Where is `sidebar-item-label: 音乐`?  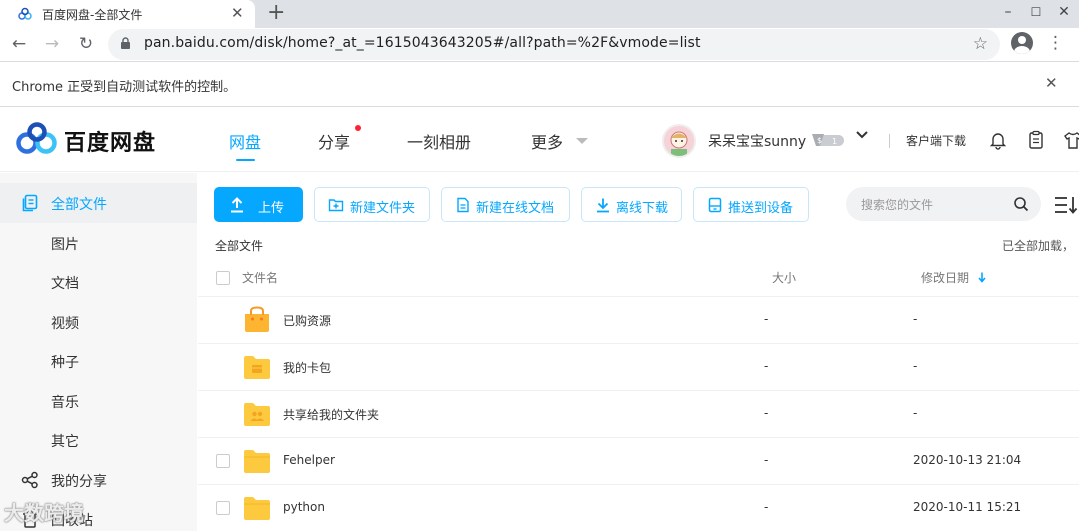 sidebar-item-label: 音乐 is located at coordinates (65, 403).